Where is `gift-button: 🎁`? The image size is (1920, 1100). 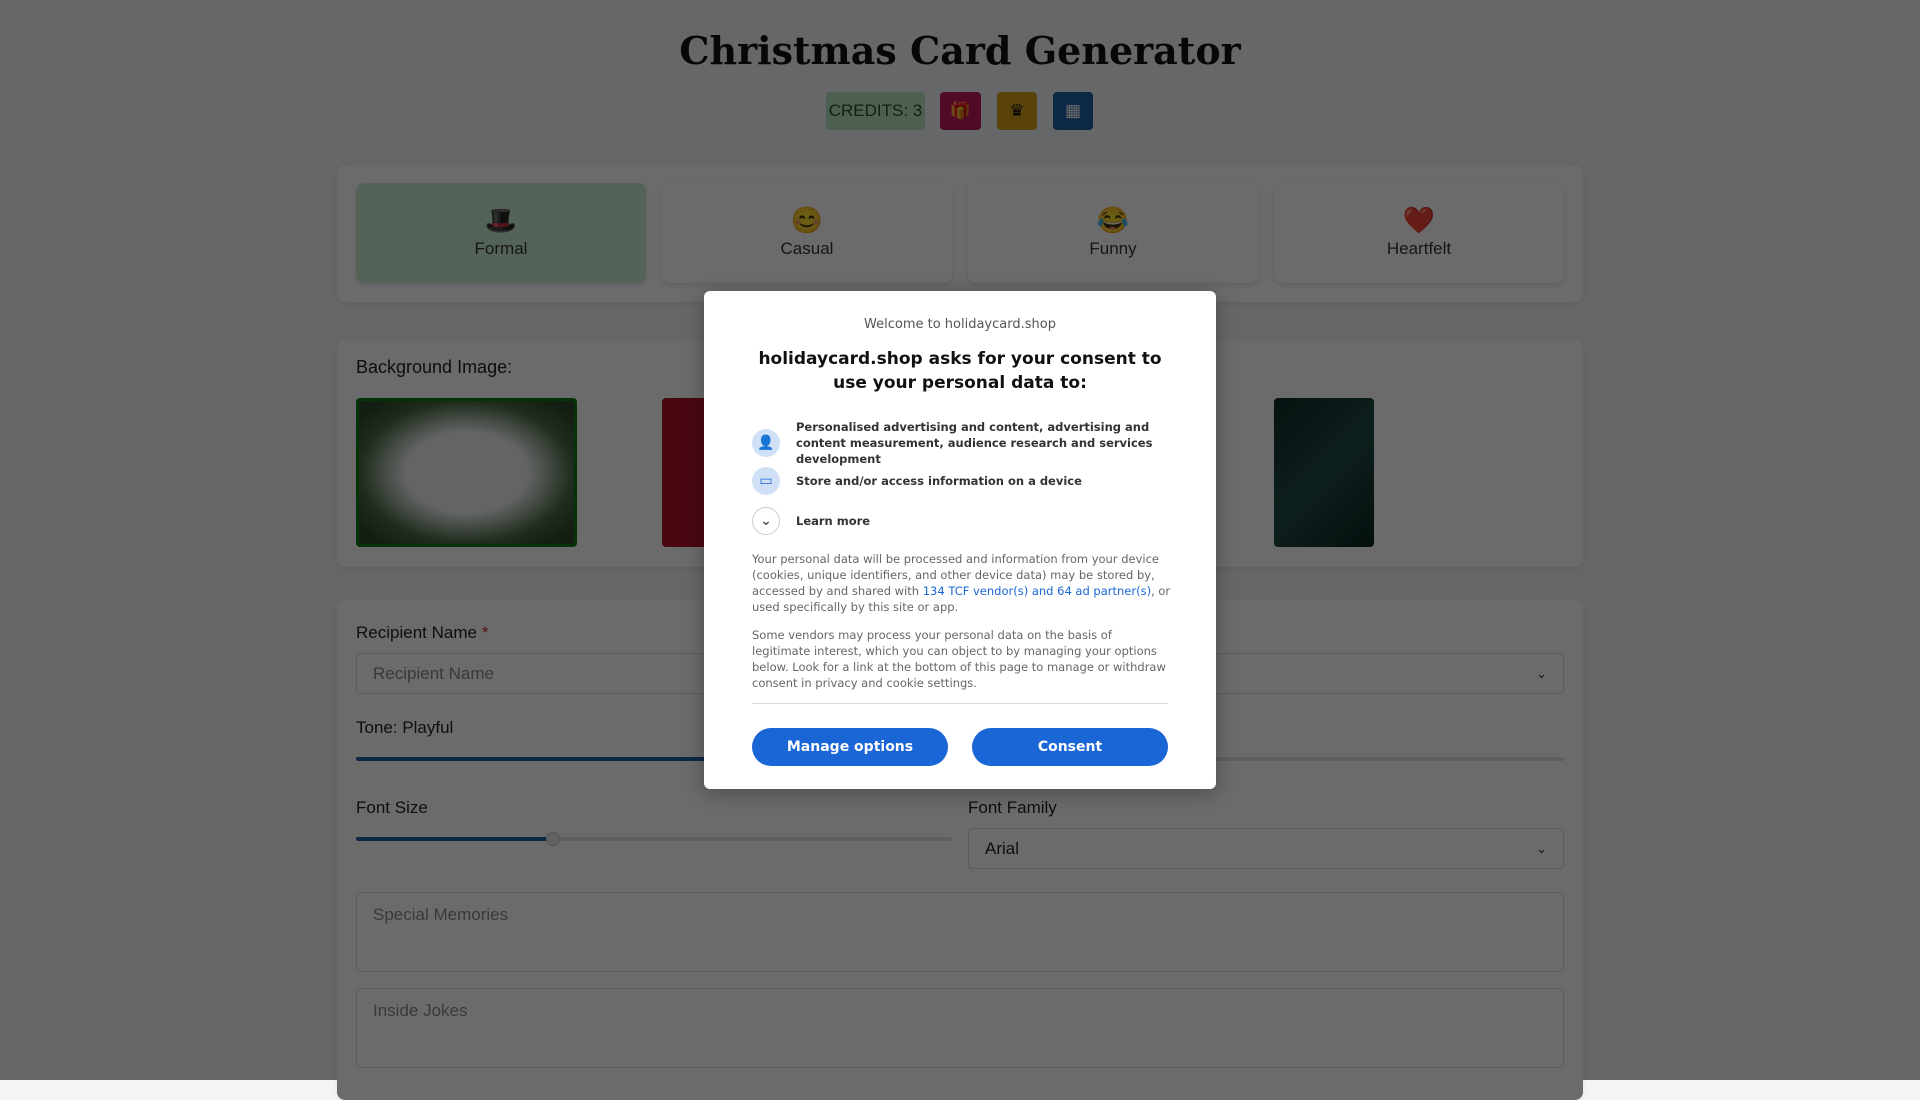 gift-button: 🎁 is located at coordinates (960, 111).